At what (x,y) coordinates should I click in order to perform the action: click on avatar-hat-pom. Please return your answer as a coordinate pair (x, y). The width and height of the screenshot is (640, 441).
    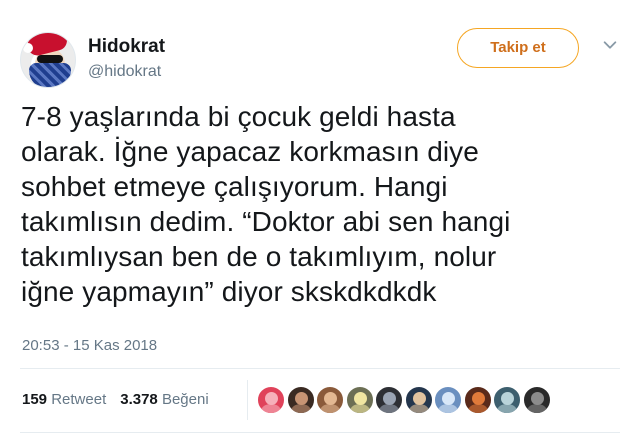
    Looking at the image, I should click on (28, 48).